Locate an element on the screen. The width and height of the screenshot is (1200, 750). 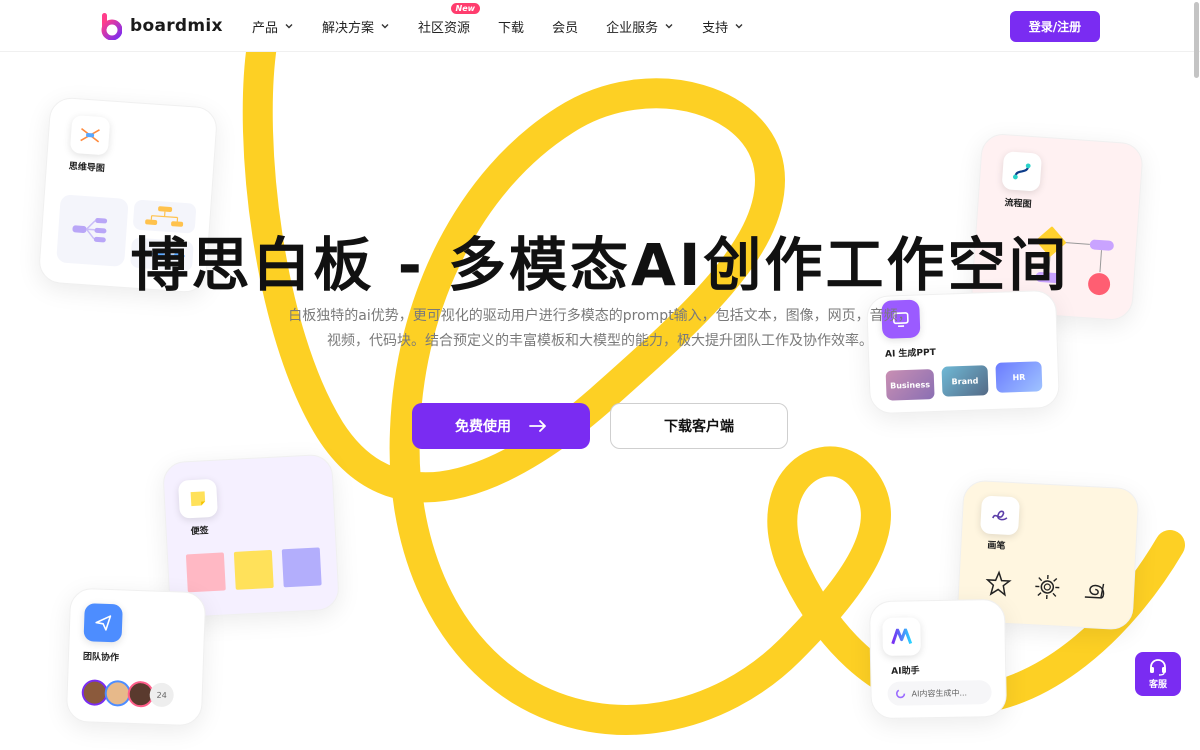
card-label: AI助手 is located at coordinates (905, 671).